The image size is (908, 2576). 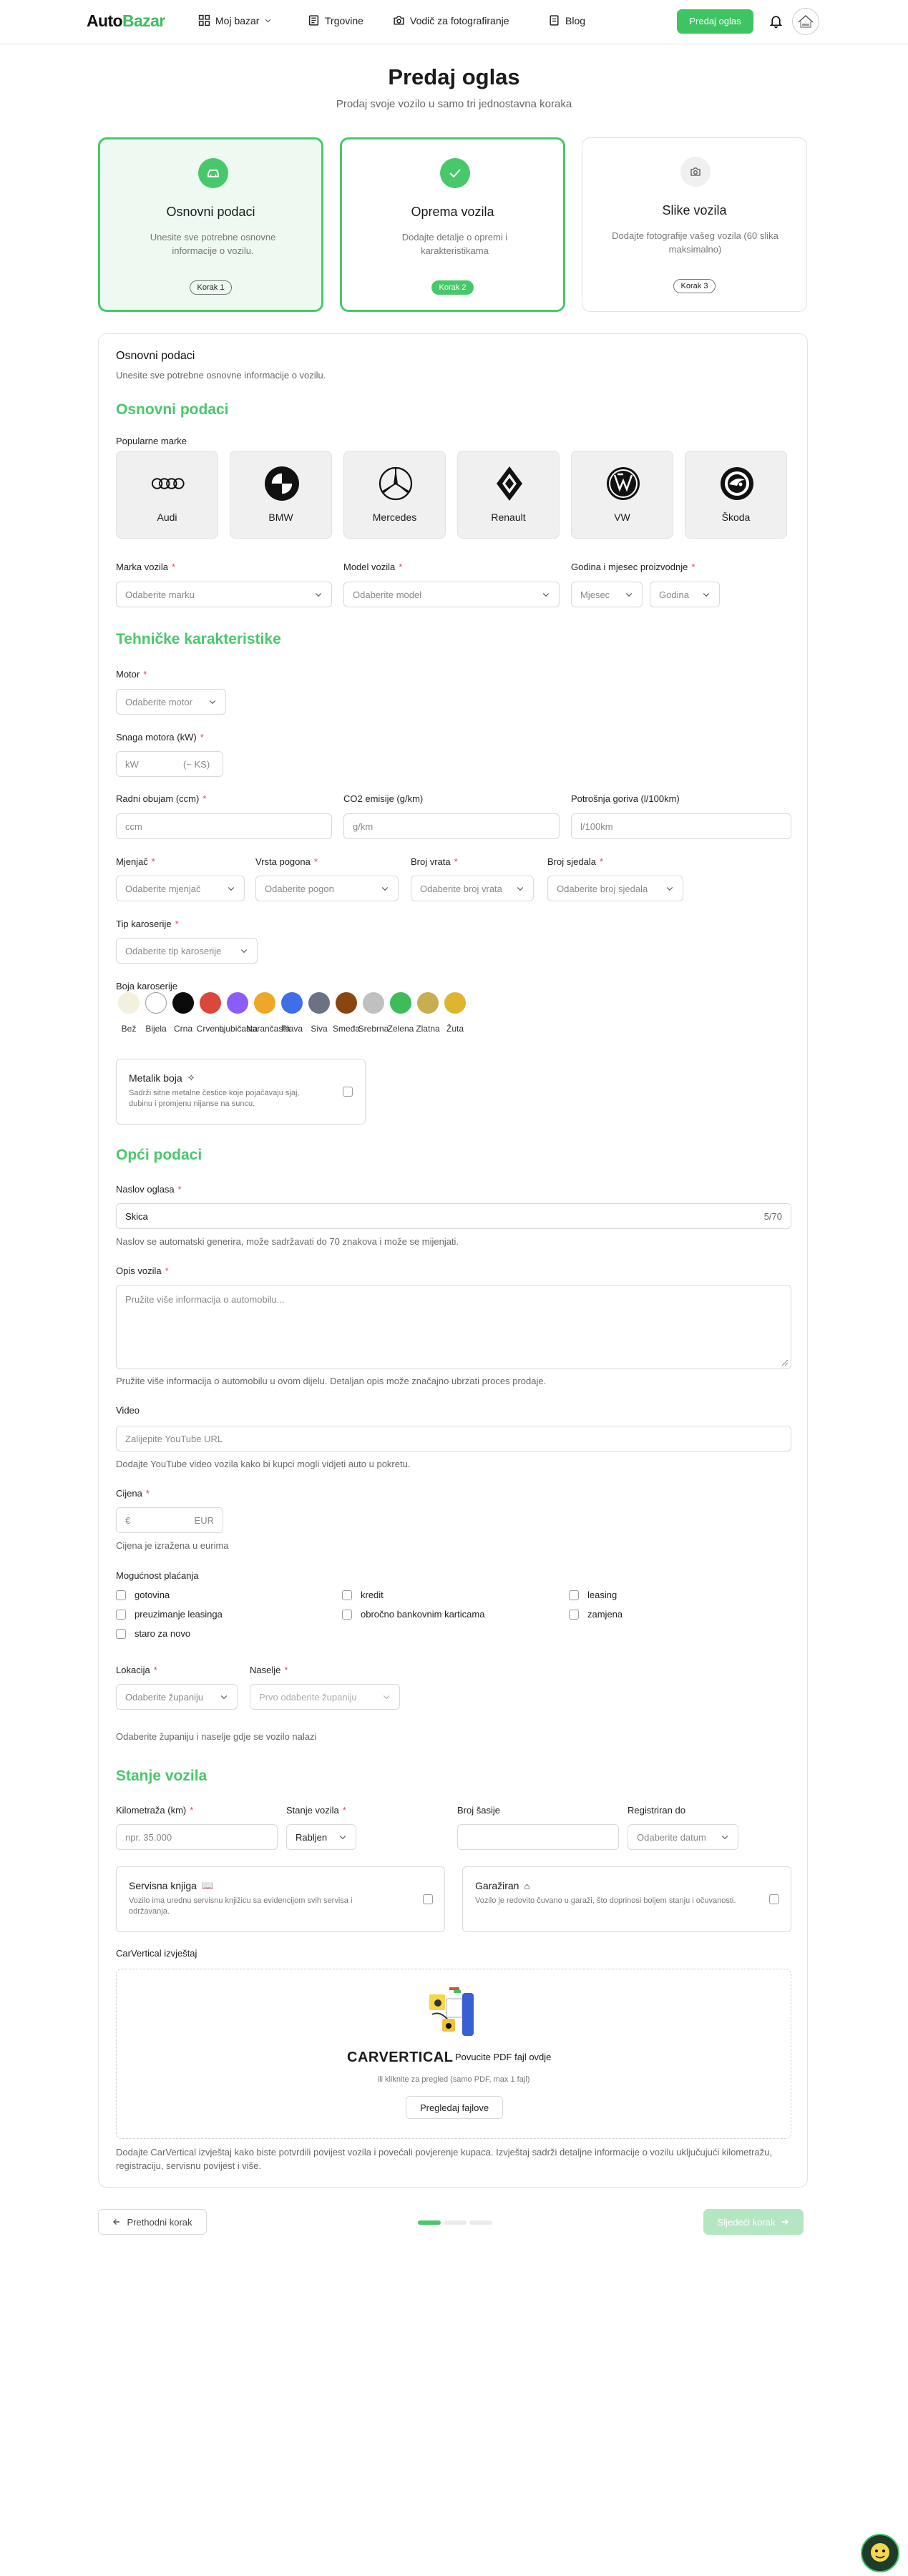 I want to click on brand-skoda: Škoda, so click(x=736, y=495).